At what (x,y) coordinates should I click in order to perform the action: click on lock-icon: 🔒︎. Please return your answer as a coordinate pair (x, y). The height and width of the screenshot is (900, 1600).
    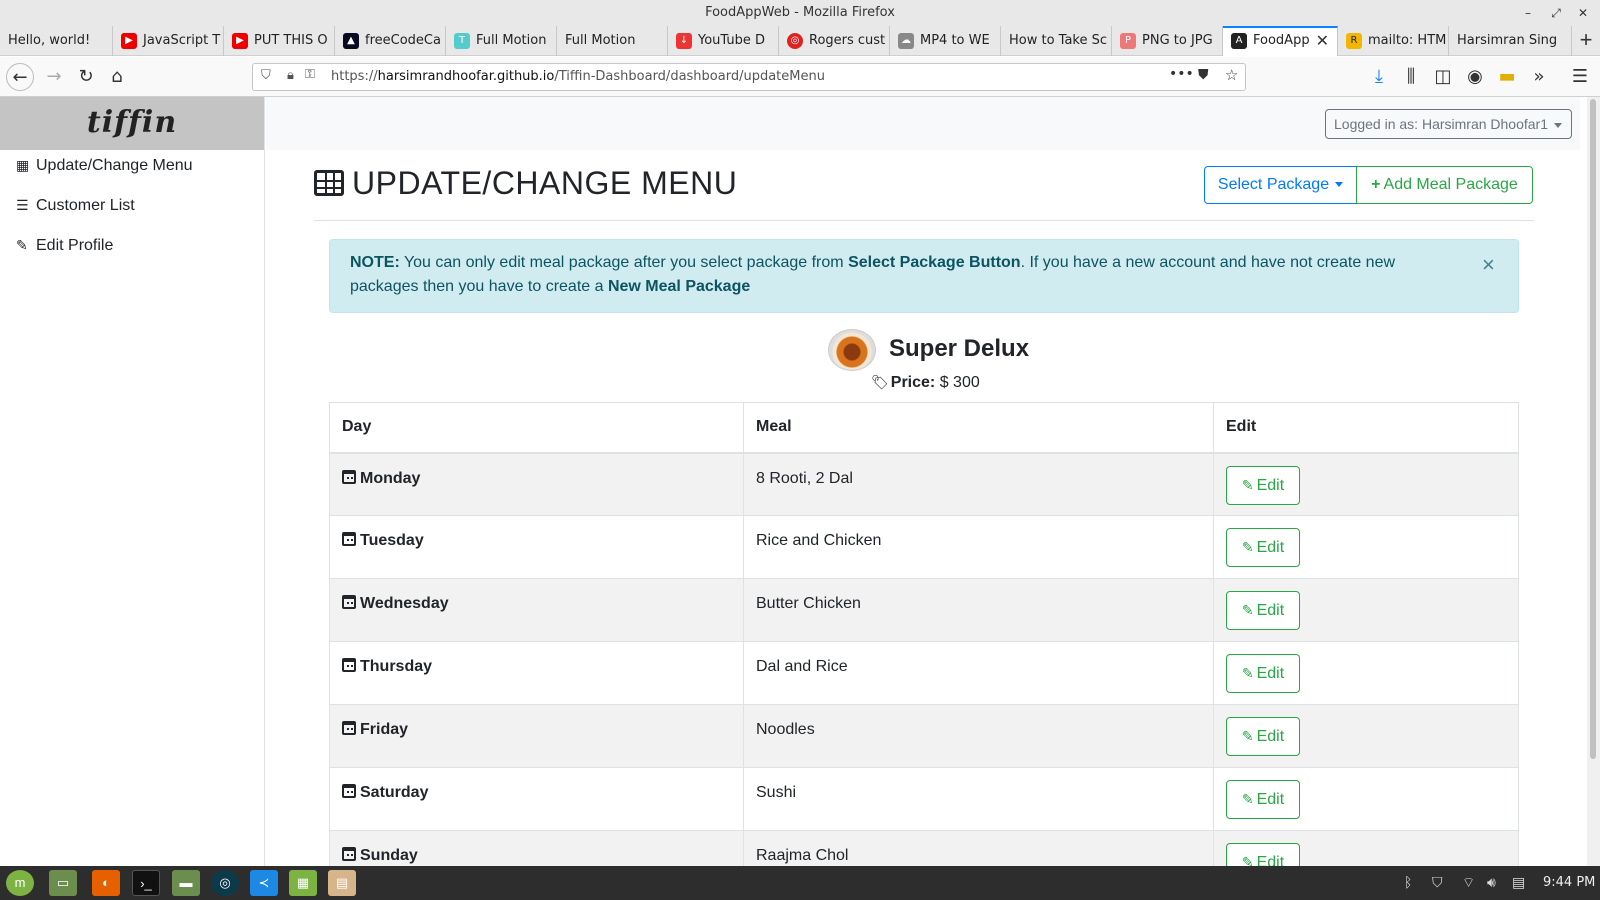
    Looking at the image, I should click on (290, 75).